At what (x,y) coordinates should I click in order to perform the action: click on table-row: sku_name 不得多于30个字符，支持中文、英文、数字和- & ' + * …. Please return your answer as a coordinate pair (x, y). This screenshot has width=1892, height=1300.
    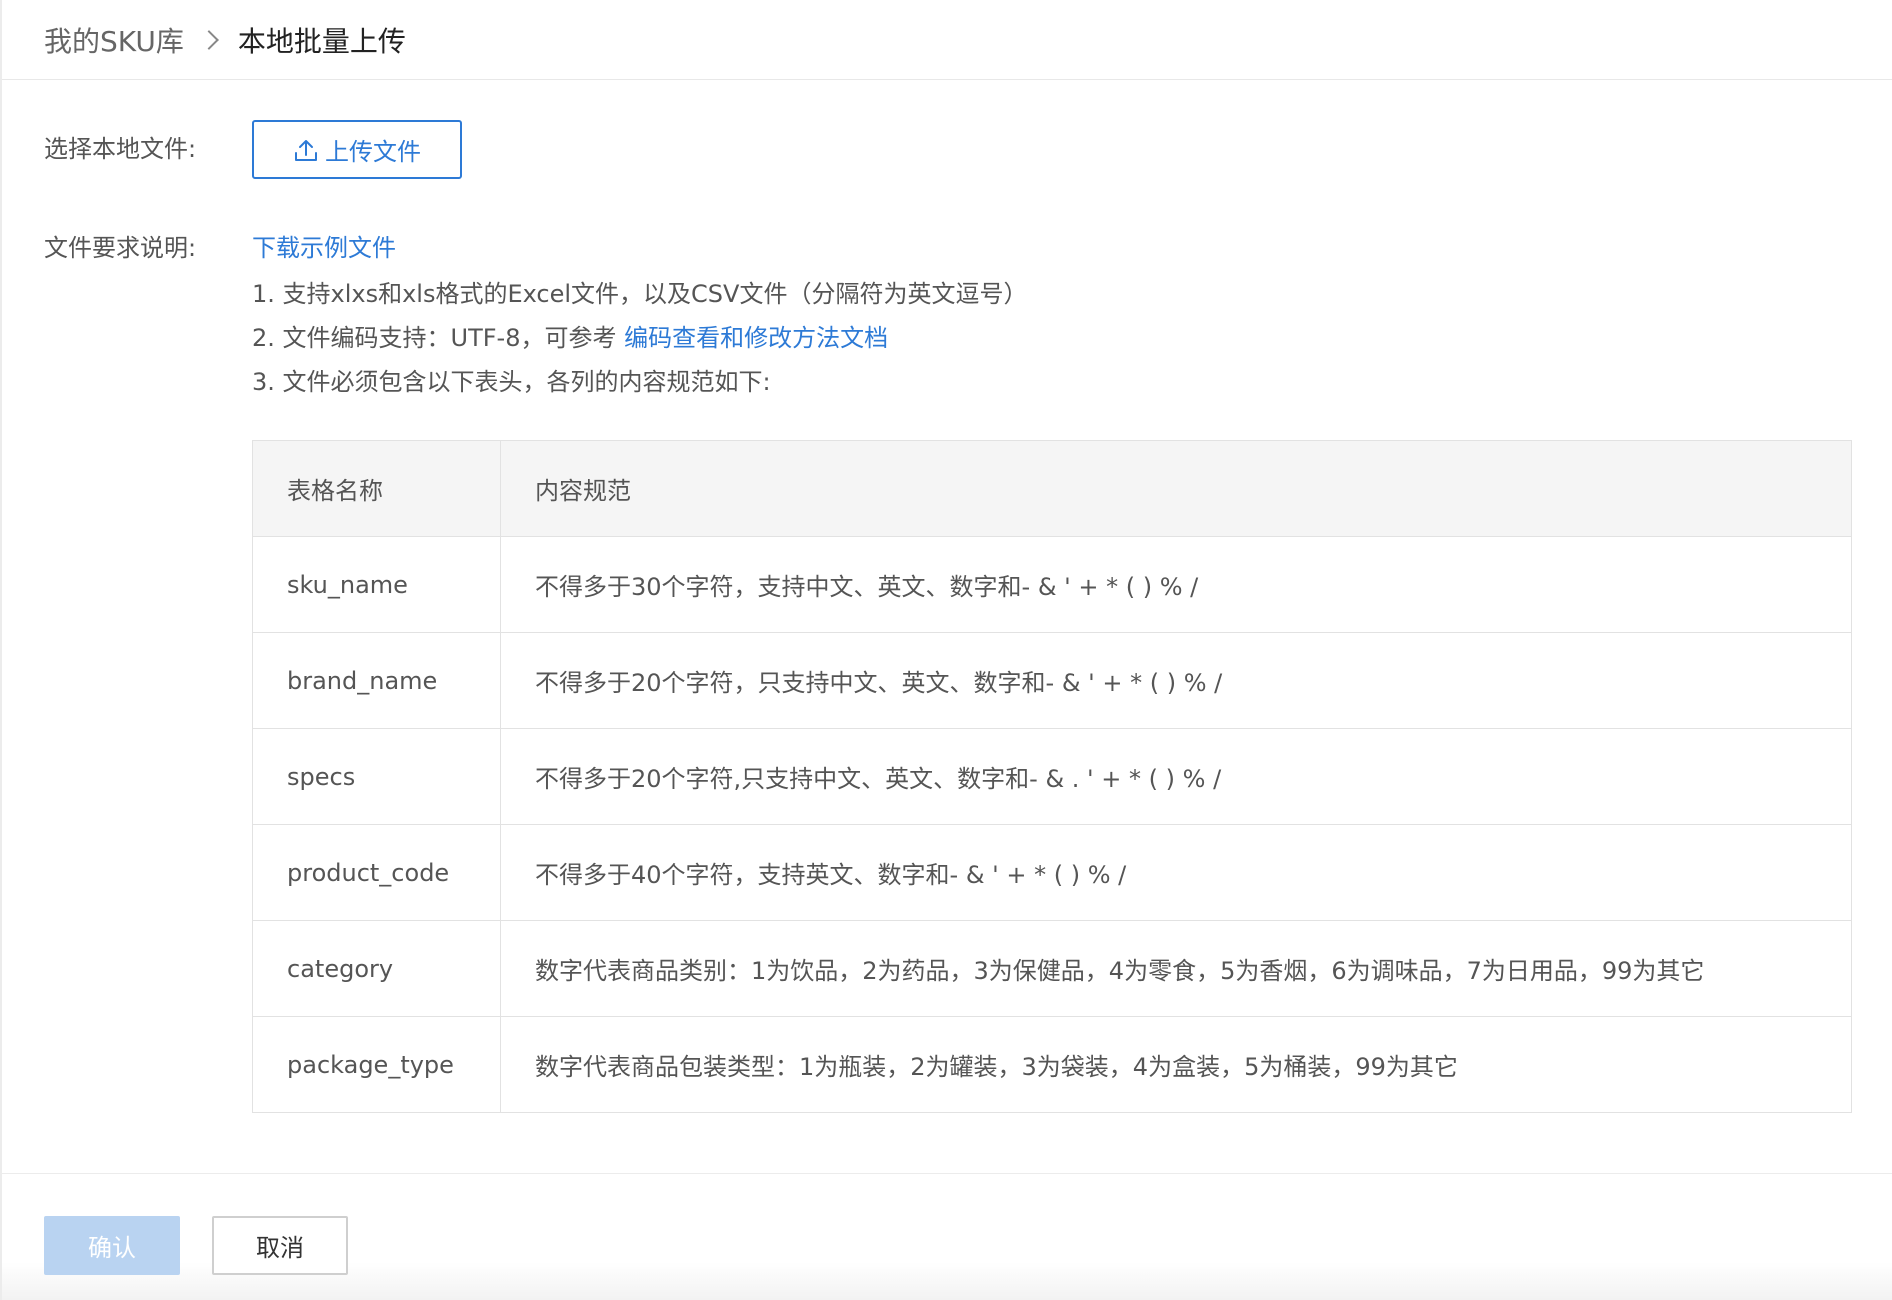
    Looking at the image, I should click on (1052, 584).